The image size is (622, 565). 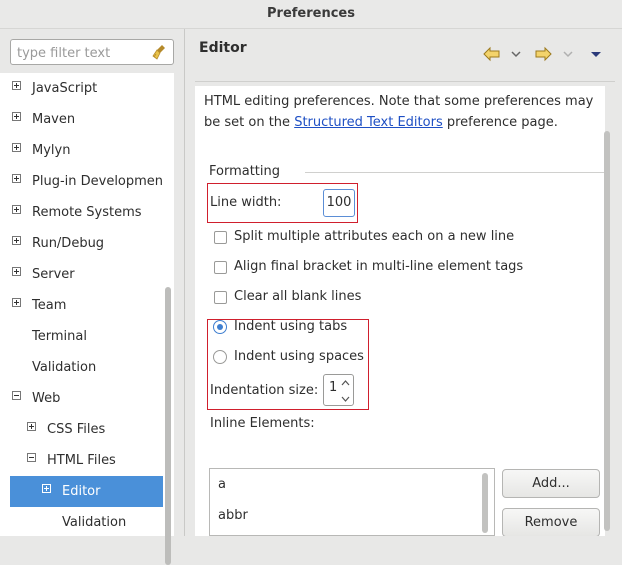 What do you see at coordinates (68, 243) in the screenshot?
I see `tree-item-label: Run/Debug` at bounding box center [68, 243].